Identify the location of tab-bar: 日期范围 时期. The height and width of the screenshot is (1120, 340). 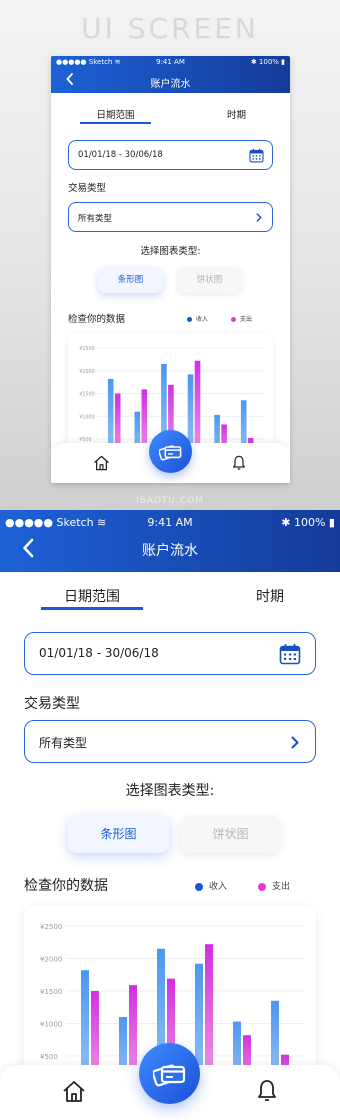
(170, 117).